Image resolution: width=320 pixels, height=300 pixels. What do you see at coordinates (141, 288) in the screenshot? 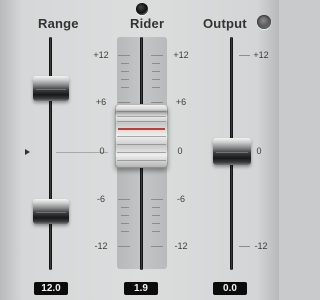
I see `rider-value: 1.9` at bounding box center [141, 288].